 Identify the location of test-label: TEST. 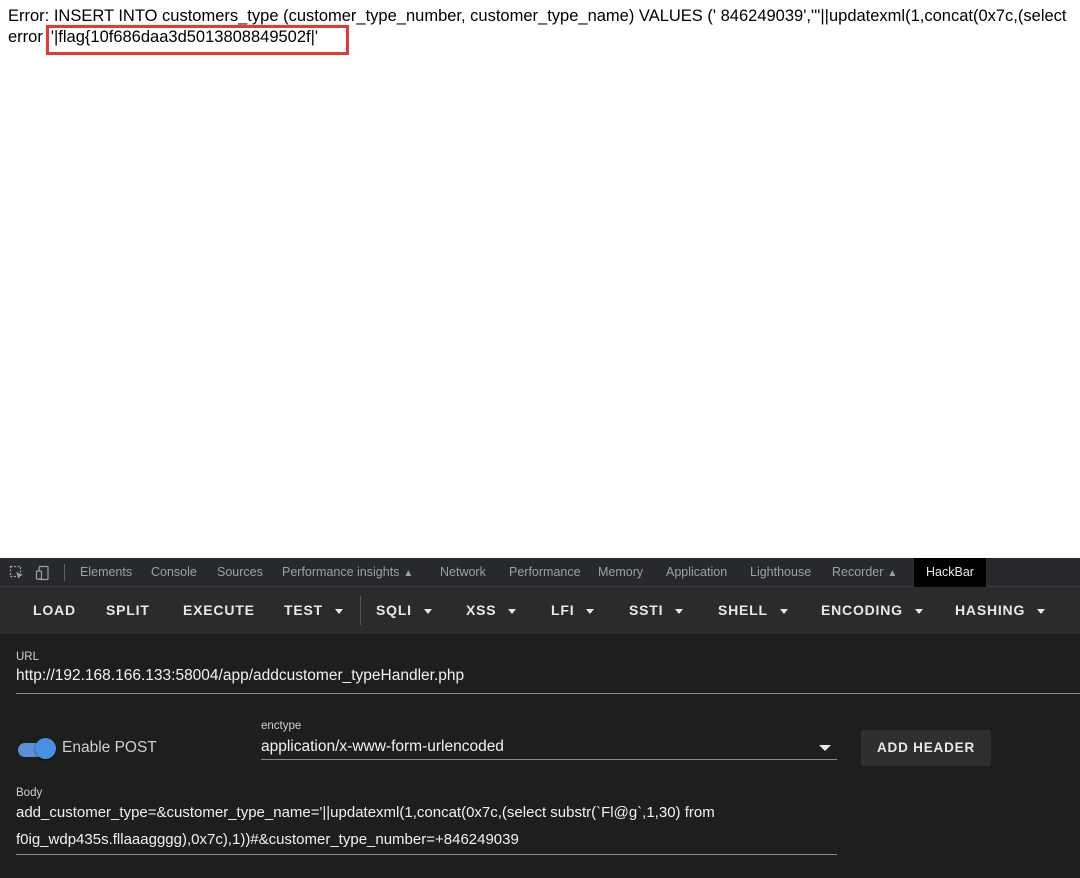
(303, 610).